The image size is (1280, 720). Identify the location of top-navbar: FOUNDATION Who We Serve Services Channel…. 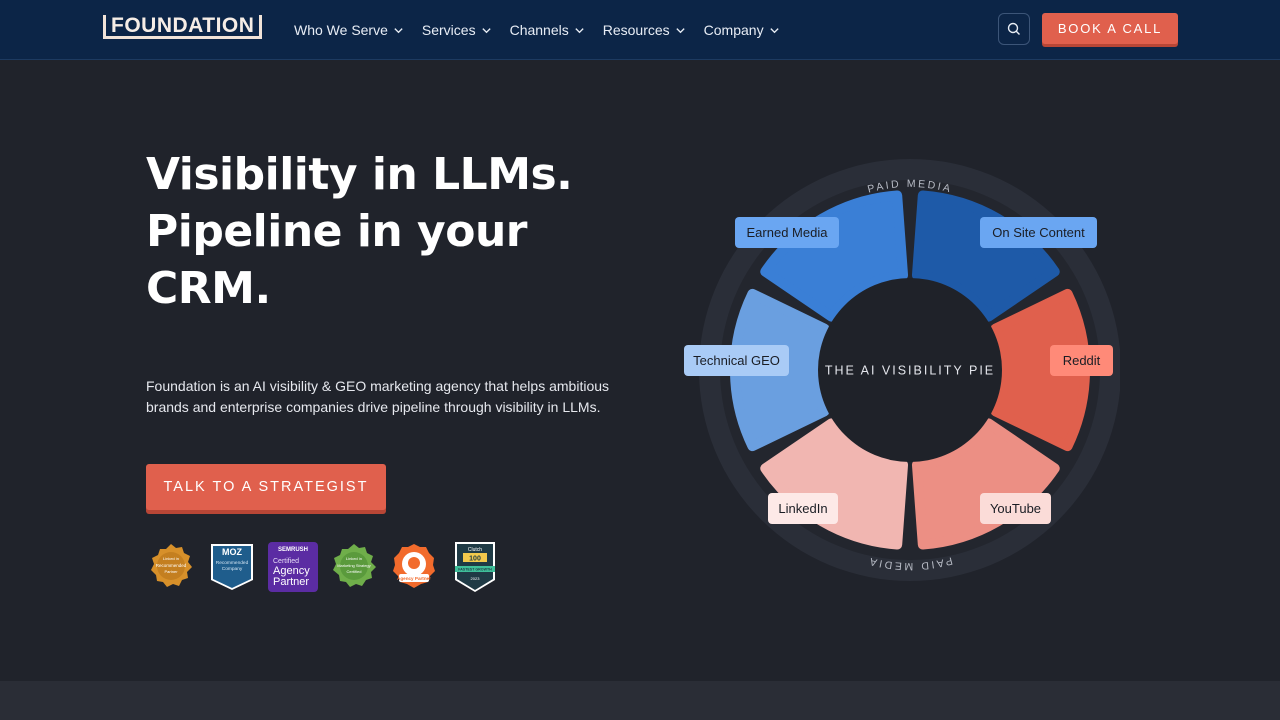
(640, 30).